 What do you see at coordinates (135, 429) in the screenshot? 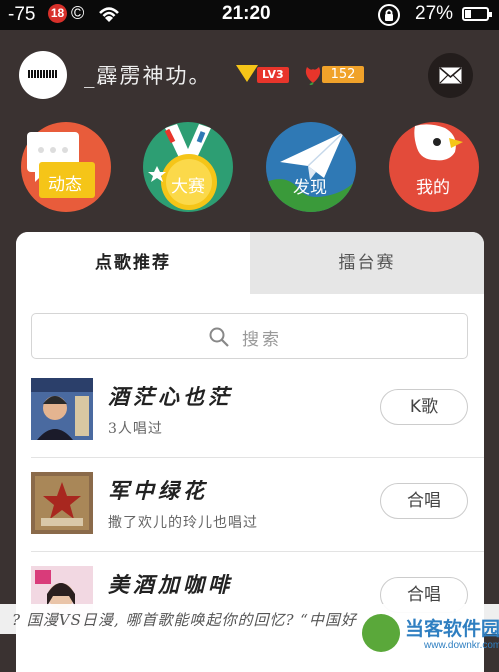
I see `song-subtitle: 3人唱过` at bounding box center [135, 429].